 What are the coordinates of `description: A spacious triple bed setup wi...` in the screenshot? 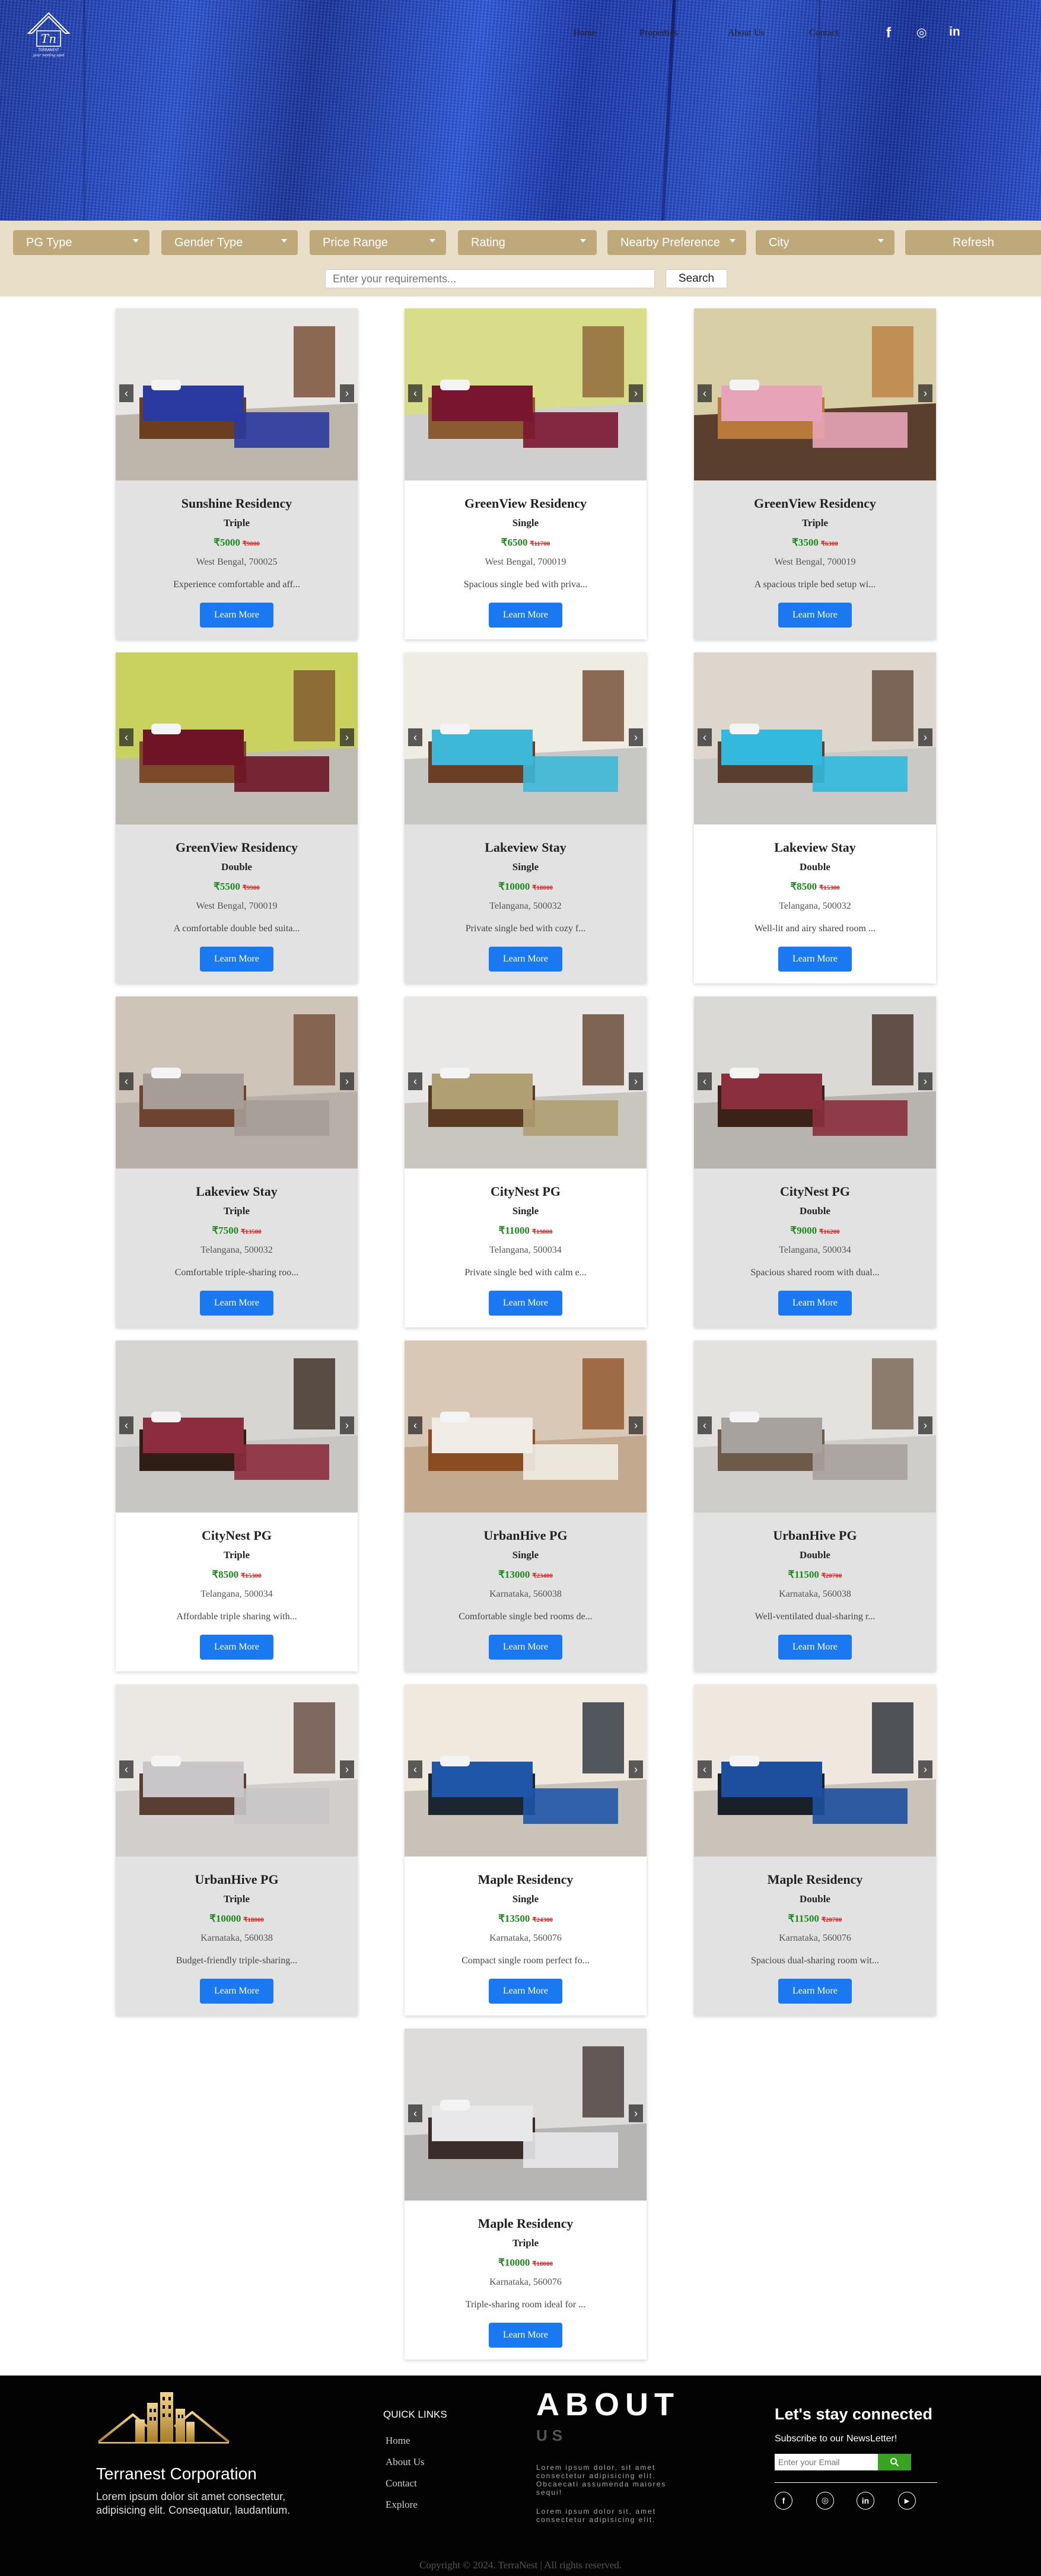 It's located at (815, 584).